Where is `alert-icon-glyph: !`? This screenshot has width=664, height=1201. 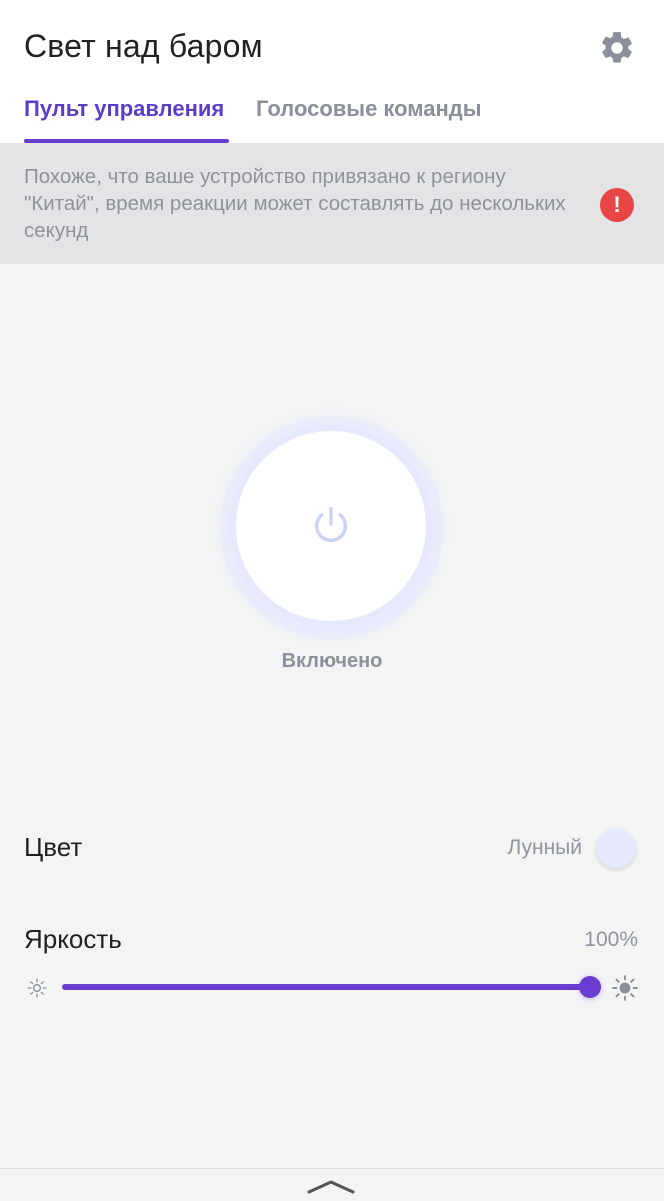
alert-icon-glyph: ! is located at coordinates (617, 204).